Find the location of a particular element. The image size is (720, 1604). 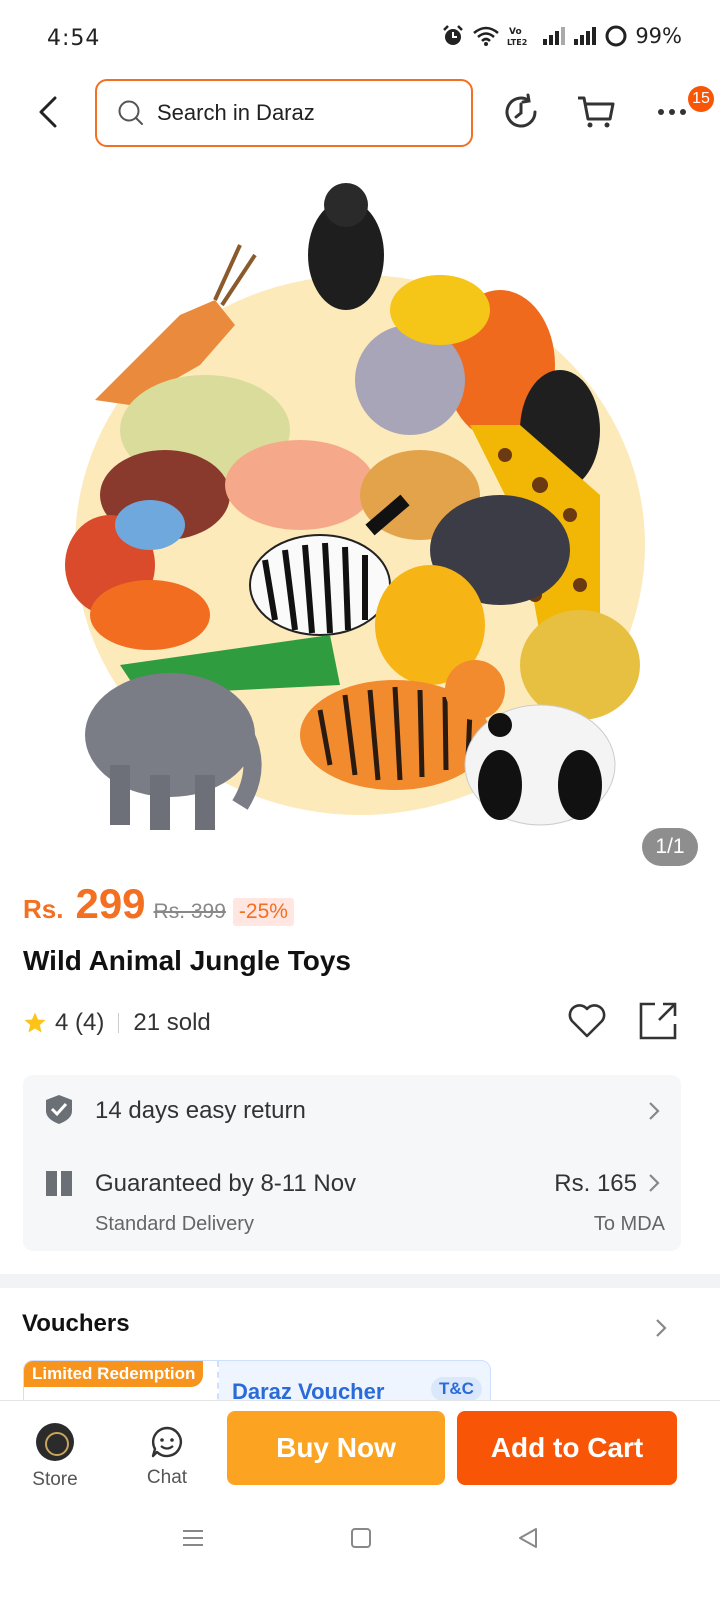

sold-count: 21 sold is located at coordinates (172, 1022).